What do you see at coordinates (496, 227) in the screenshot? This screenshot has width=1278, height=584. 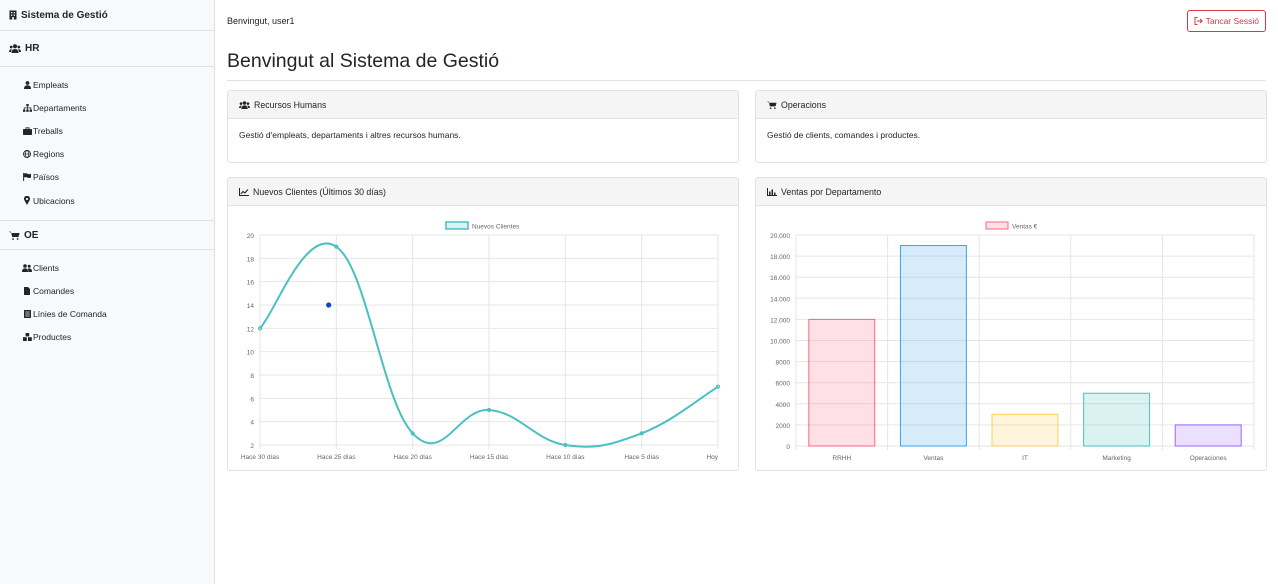 I see `legend-label: Nuevos Clientes` at bounding box center [496, 227].